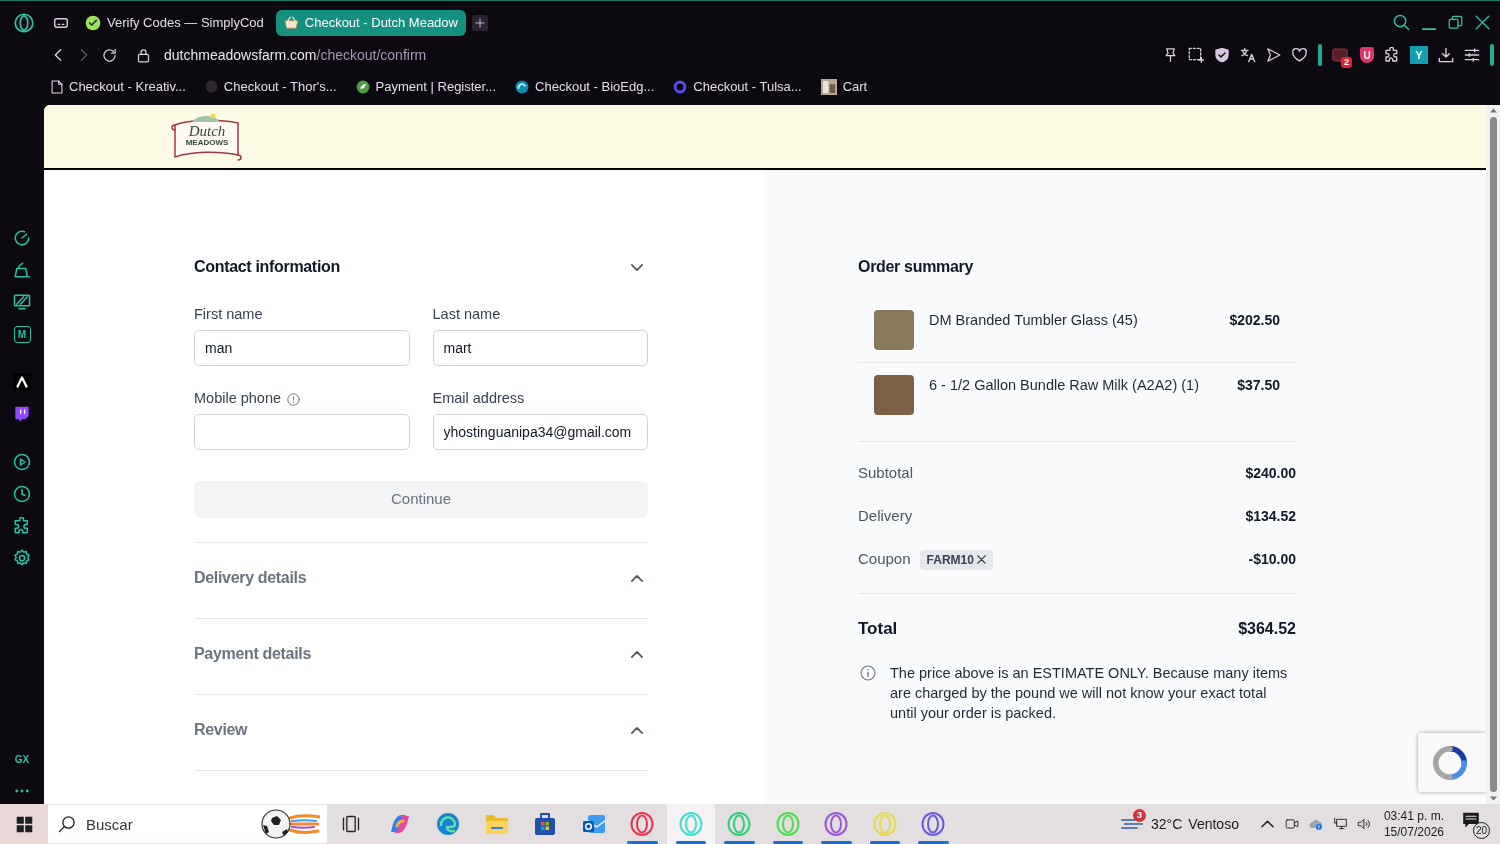 The image size is (1500, 844). What do you see at coordinates (143, 55) in the screenshot?
I see `lock-icon` at bounding box center [143, 55].